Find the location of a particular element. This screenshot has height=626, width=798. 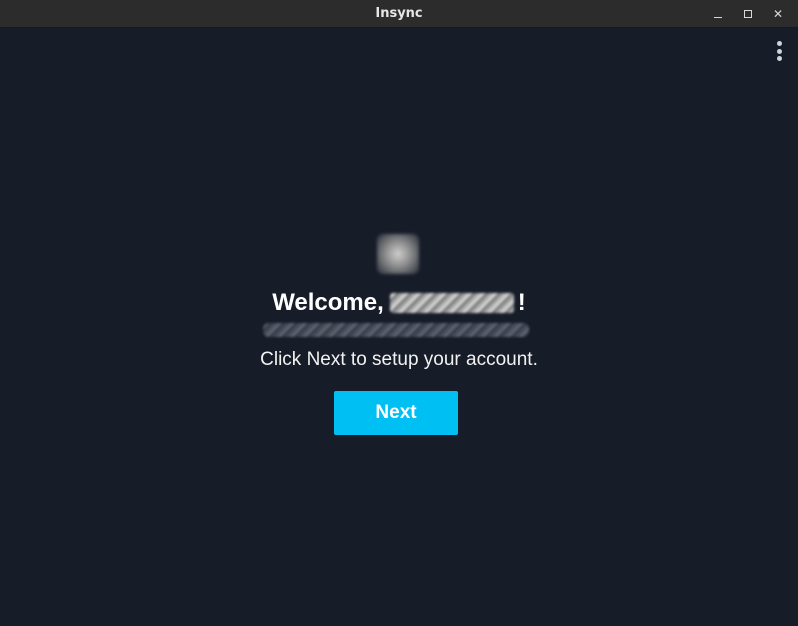

welcome-heading: Welcome, ! is located at coordinates (399, 303).